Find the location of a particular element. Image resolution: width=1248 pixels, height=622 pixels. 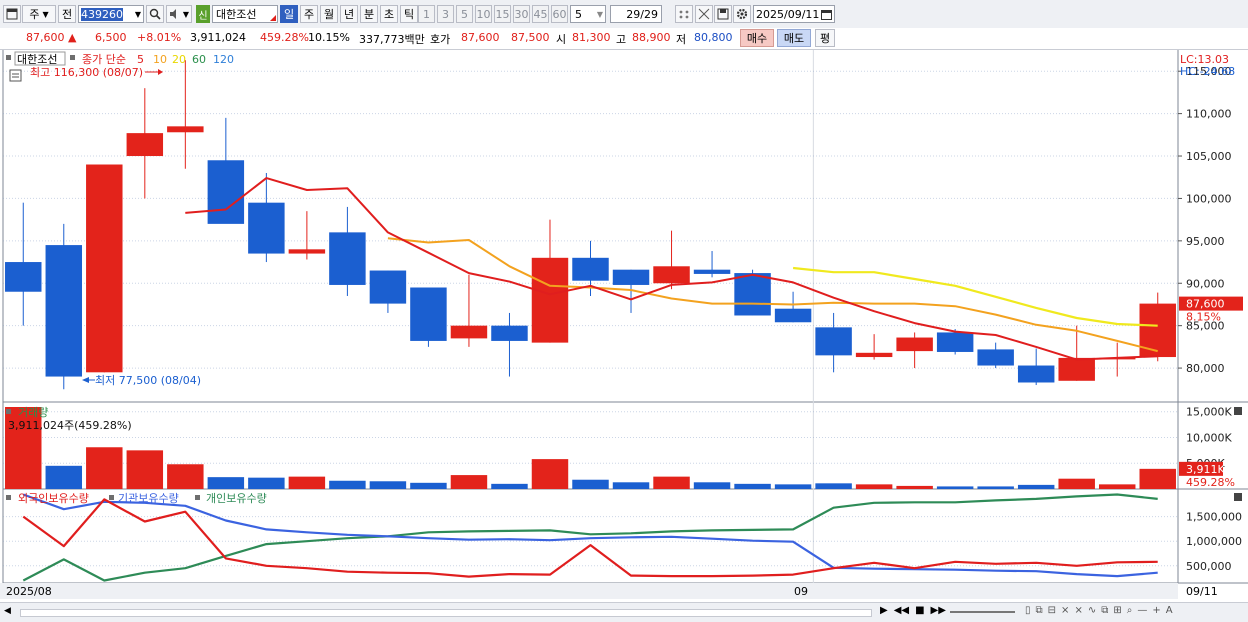

dots-tool-button is located at coordinates (684, 14).